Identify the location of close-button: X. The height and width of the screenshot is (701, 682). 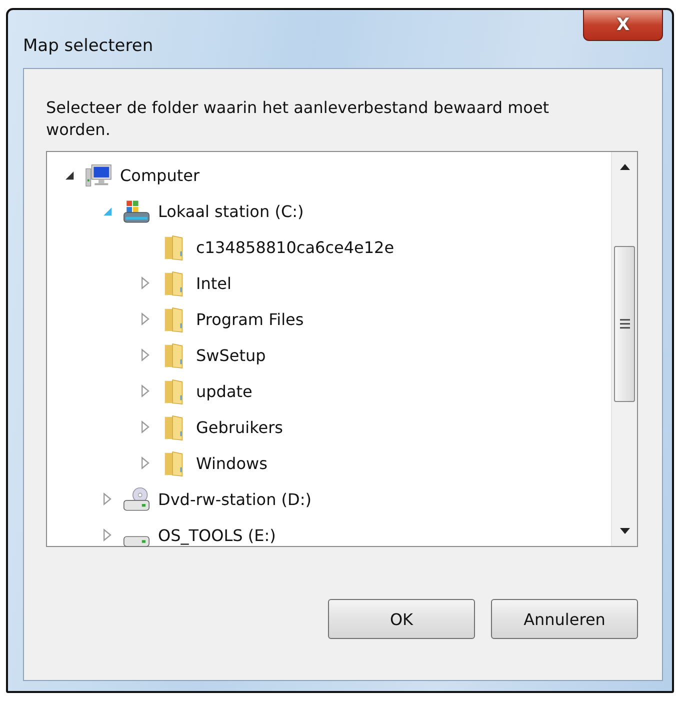
(623, 25).